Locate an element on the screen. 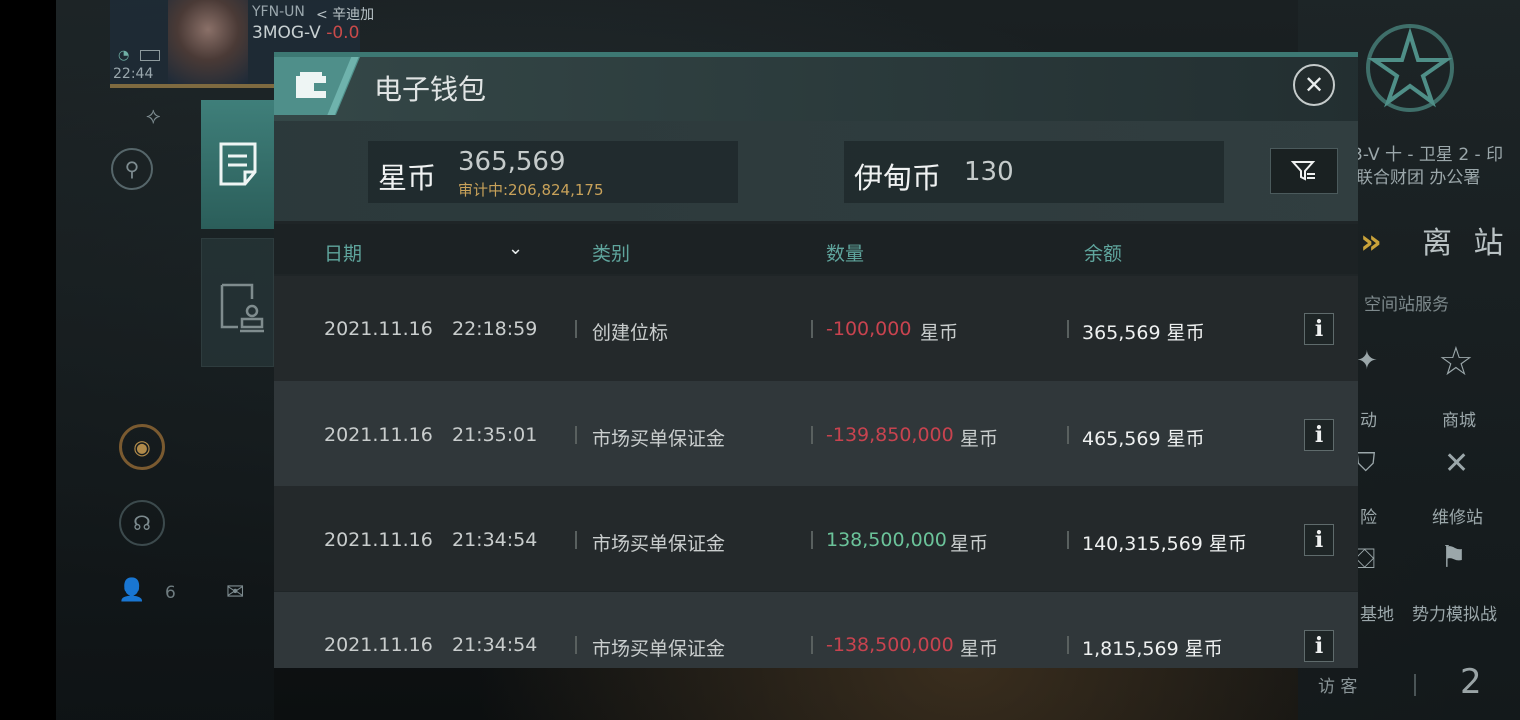  location-pin-icon: ⚲ is located at coordinates (132, 169).